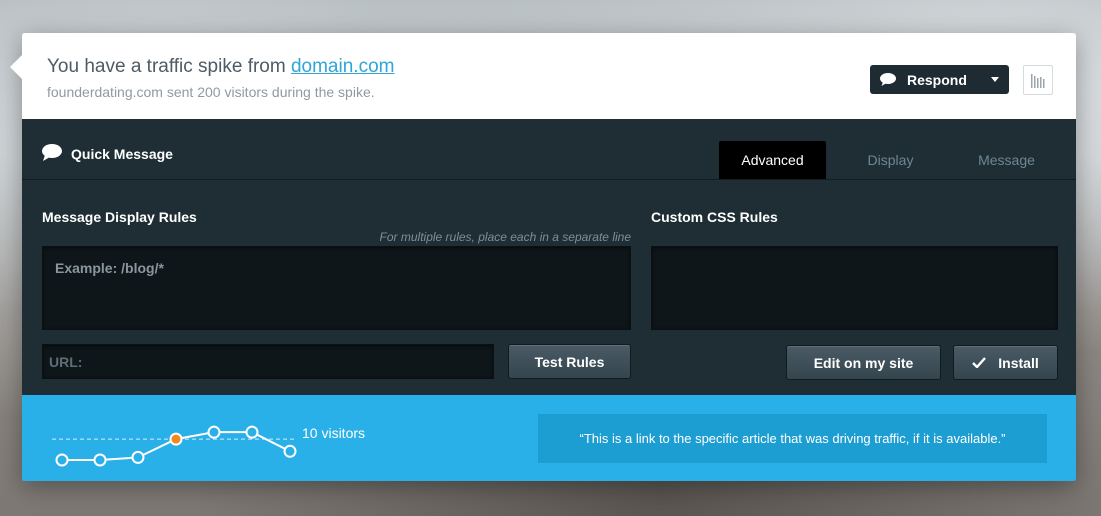  What do you see at coordinates (979, 362) in the screenshot?
I see `checkmark-icon` at bounding box center [979, 362].